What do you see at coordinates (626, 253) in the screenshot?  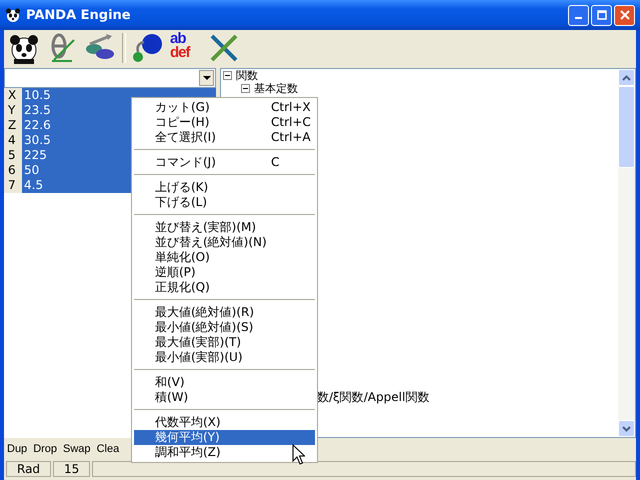 I see `scrollbar` at bounding box center [626, 253].